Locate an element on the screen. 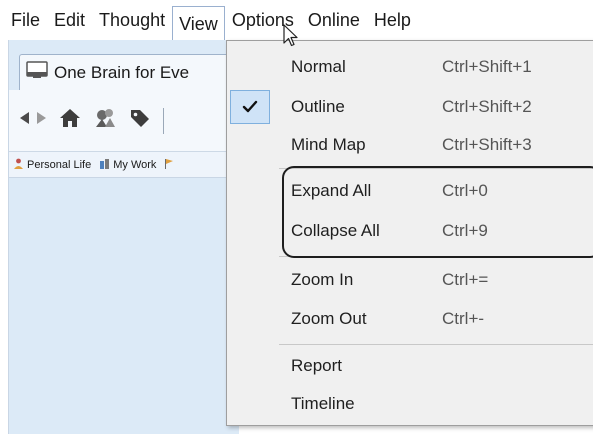 The width and height of the screenshot is (593, 434). menu-item-label: Report is located at coordinates (317, 365).